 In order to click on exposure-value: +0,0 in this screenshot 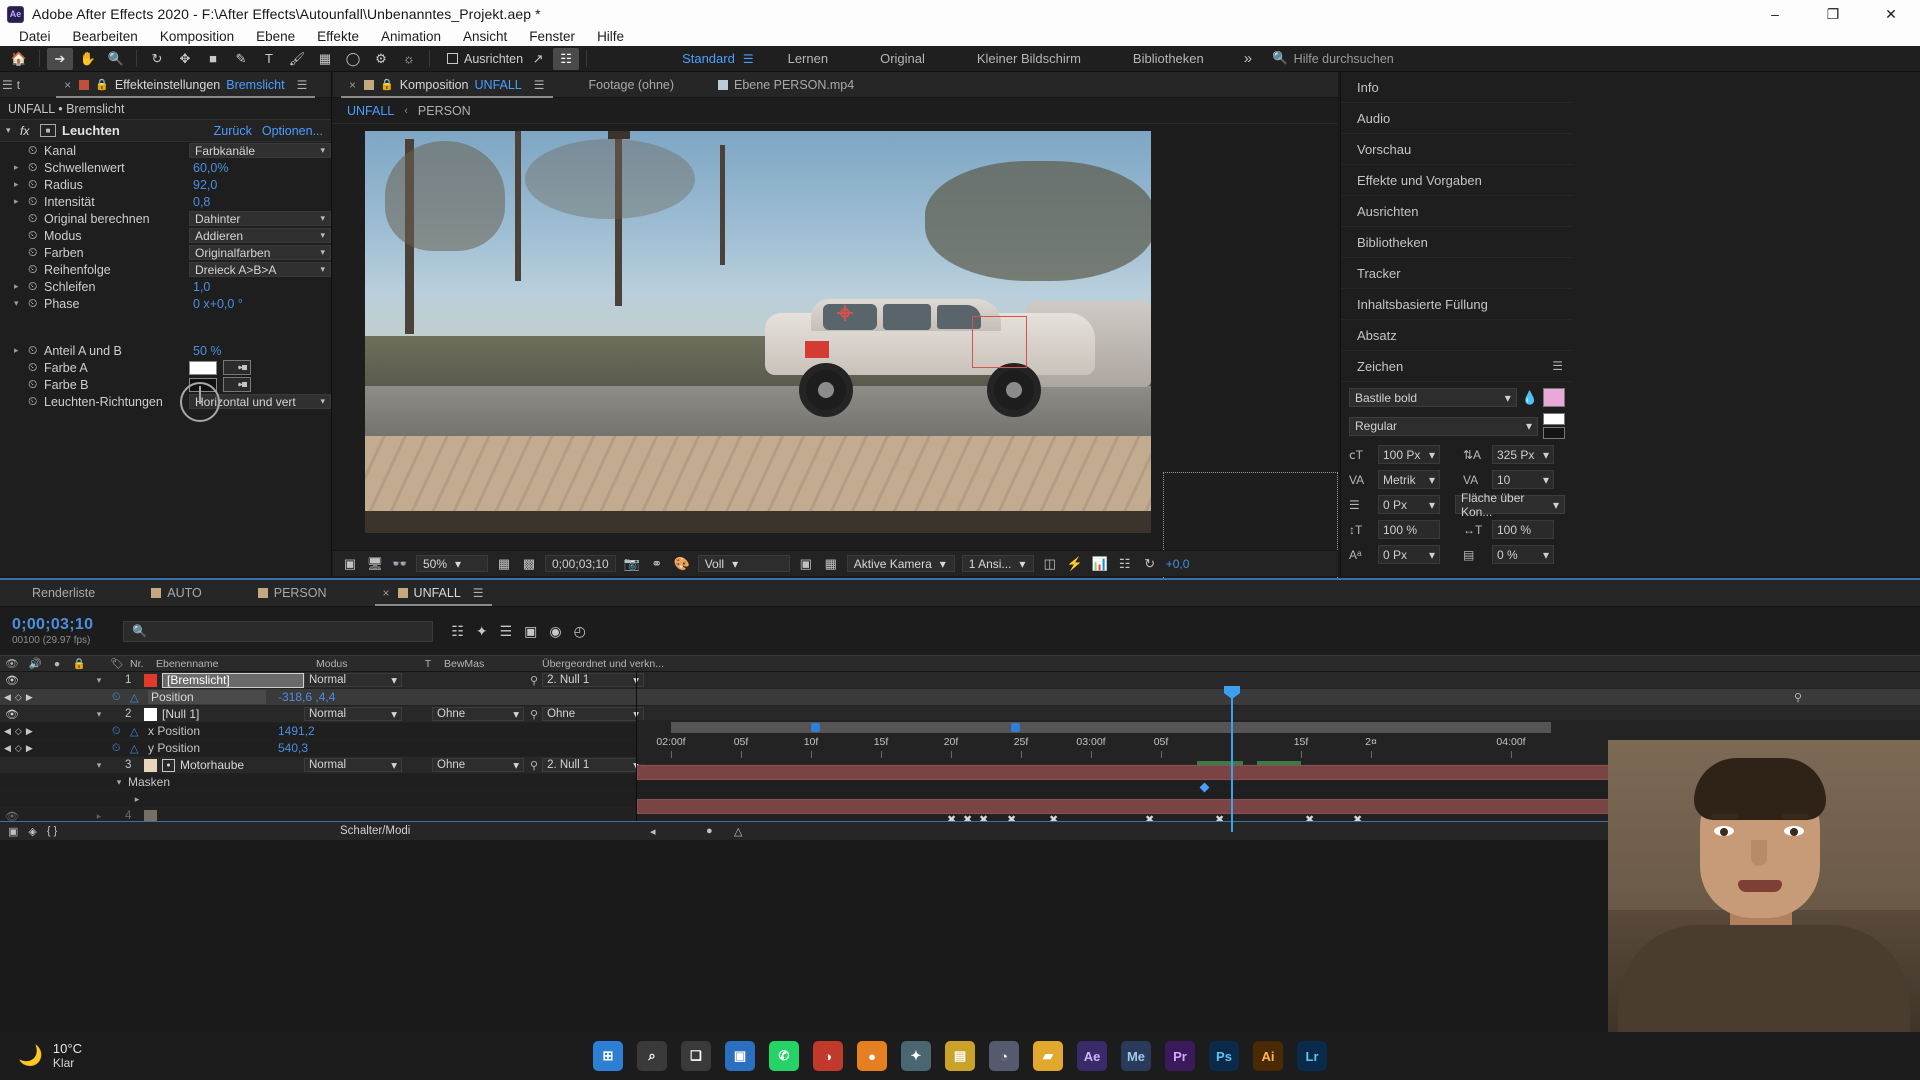, I will do `click(1178, 564)`.